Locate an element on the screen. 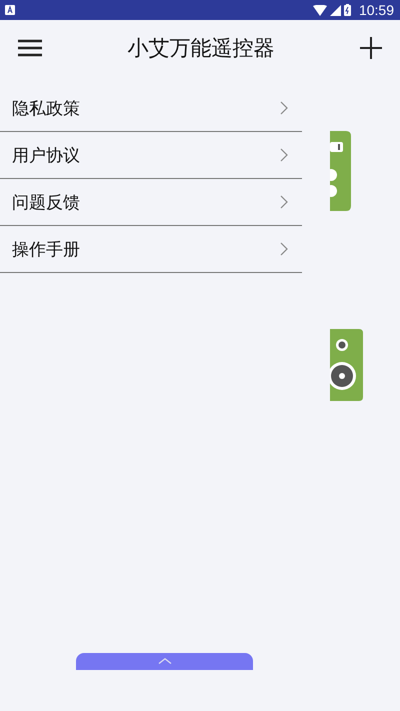 This screenshot has width=400, height=711. add-icon is located at coordinates (371, 47).